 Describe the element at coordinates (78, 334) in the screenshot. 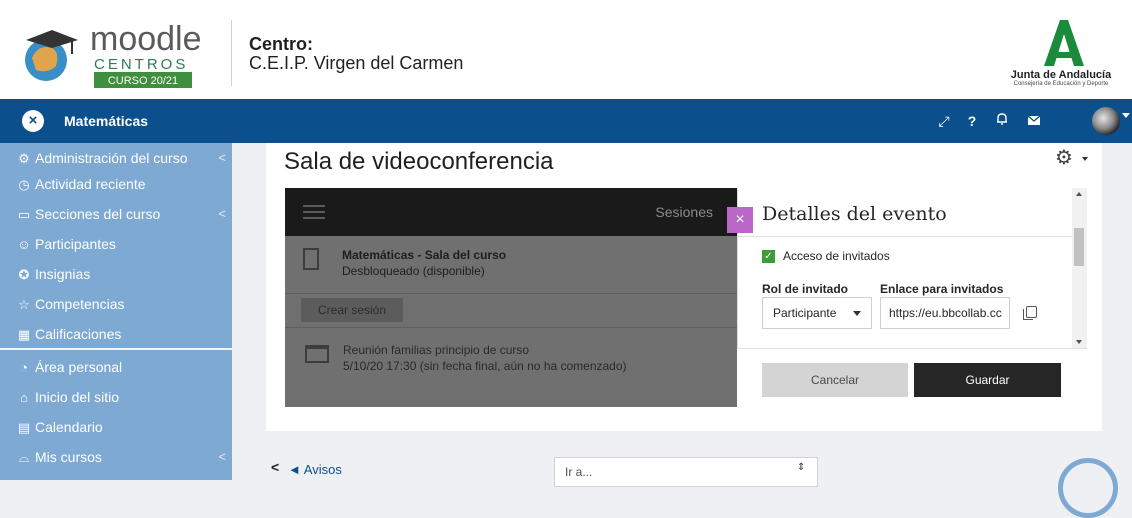

I see `sidebar-item-label: Calificaciones` at that location.